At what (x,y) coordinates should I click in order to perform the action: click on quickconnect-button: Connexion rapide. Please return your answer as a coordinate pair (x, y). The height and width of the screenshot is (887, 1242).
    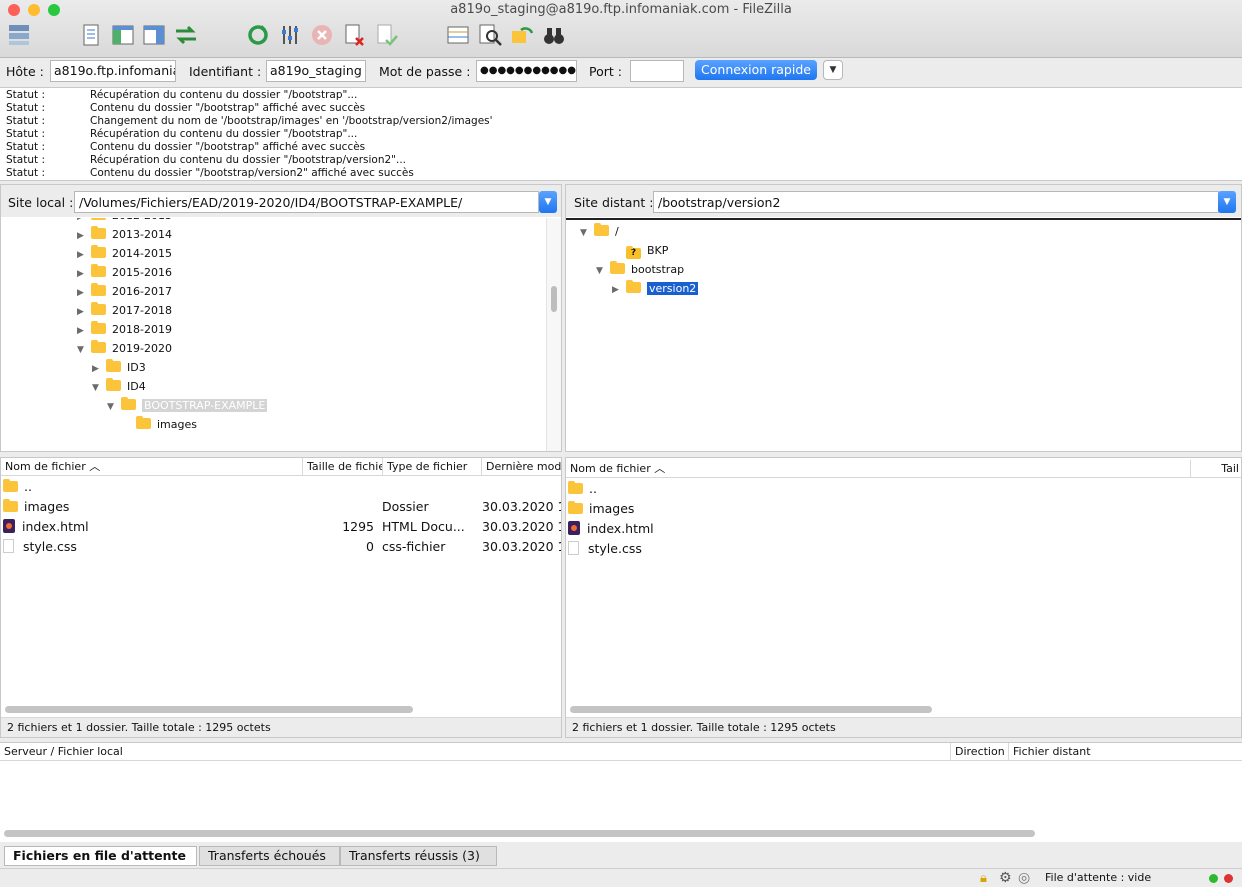
    Looking at the image, I should click on (756, 70).